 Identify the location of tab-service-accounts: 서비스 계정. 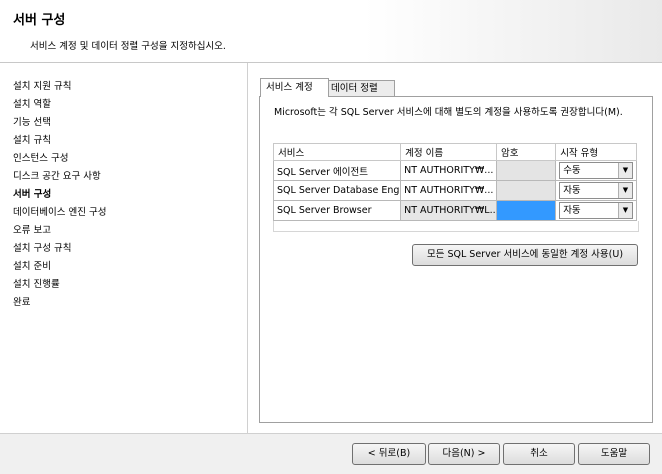
(294, 87).